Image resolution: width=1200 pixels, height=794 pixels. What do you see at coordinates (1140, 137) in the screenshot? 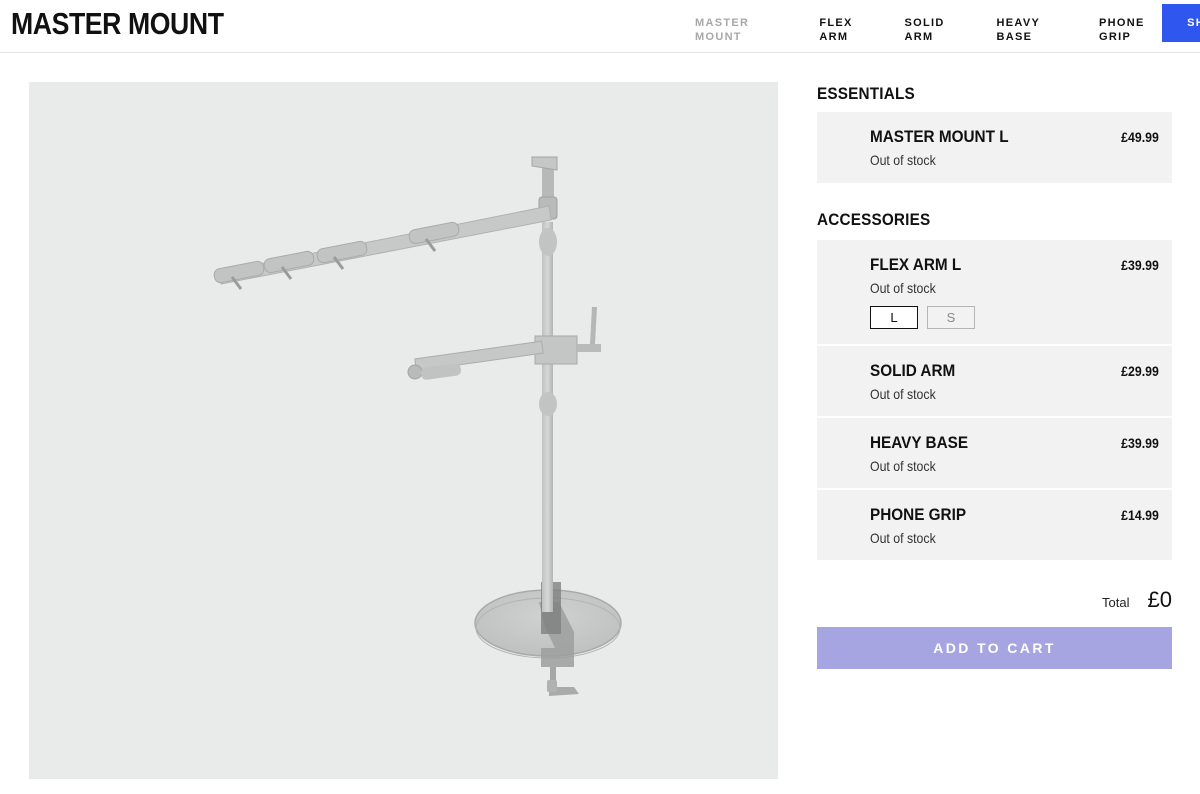
I see `product-price: £49.99` at bounding box center [1140, 137].